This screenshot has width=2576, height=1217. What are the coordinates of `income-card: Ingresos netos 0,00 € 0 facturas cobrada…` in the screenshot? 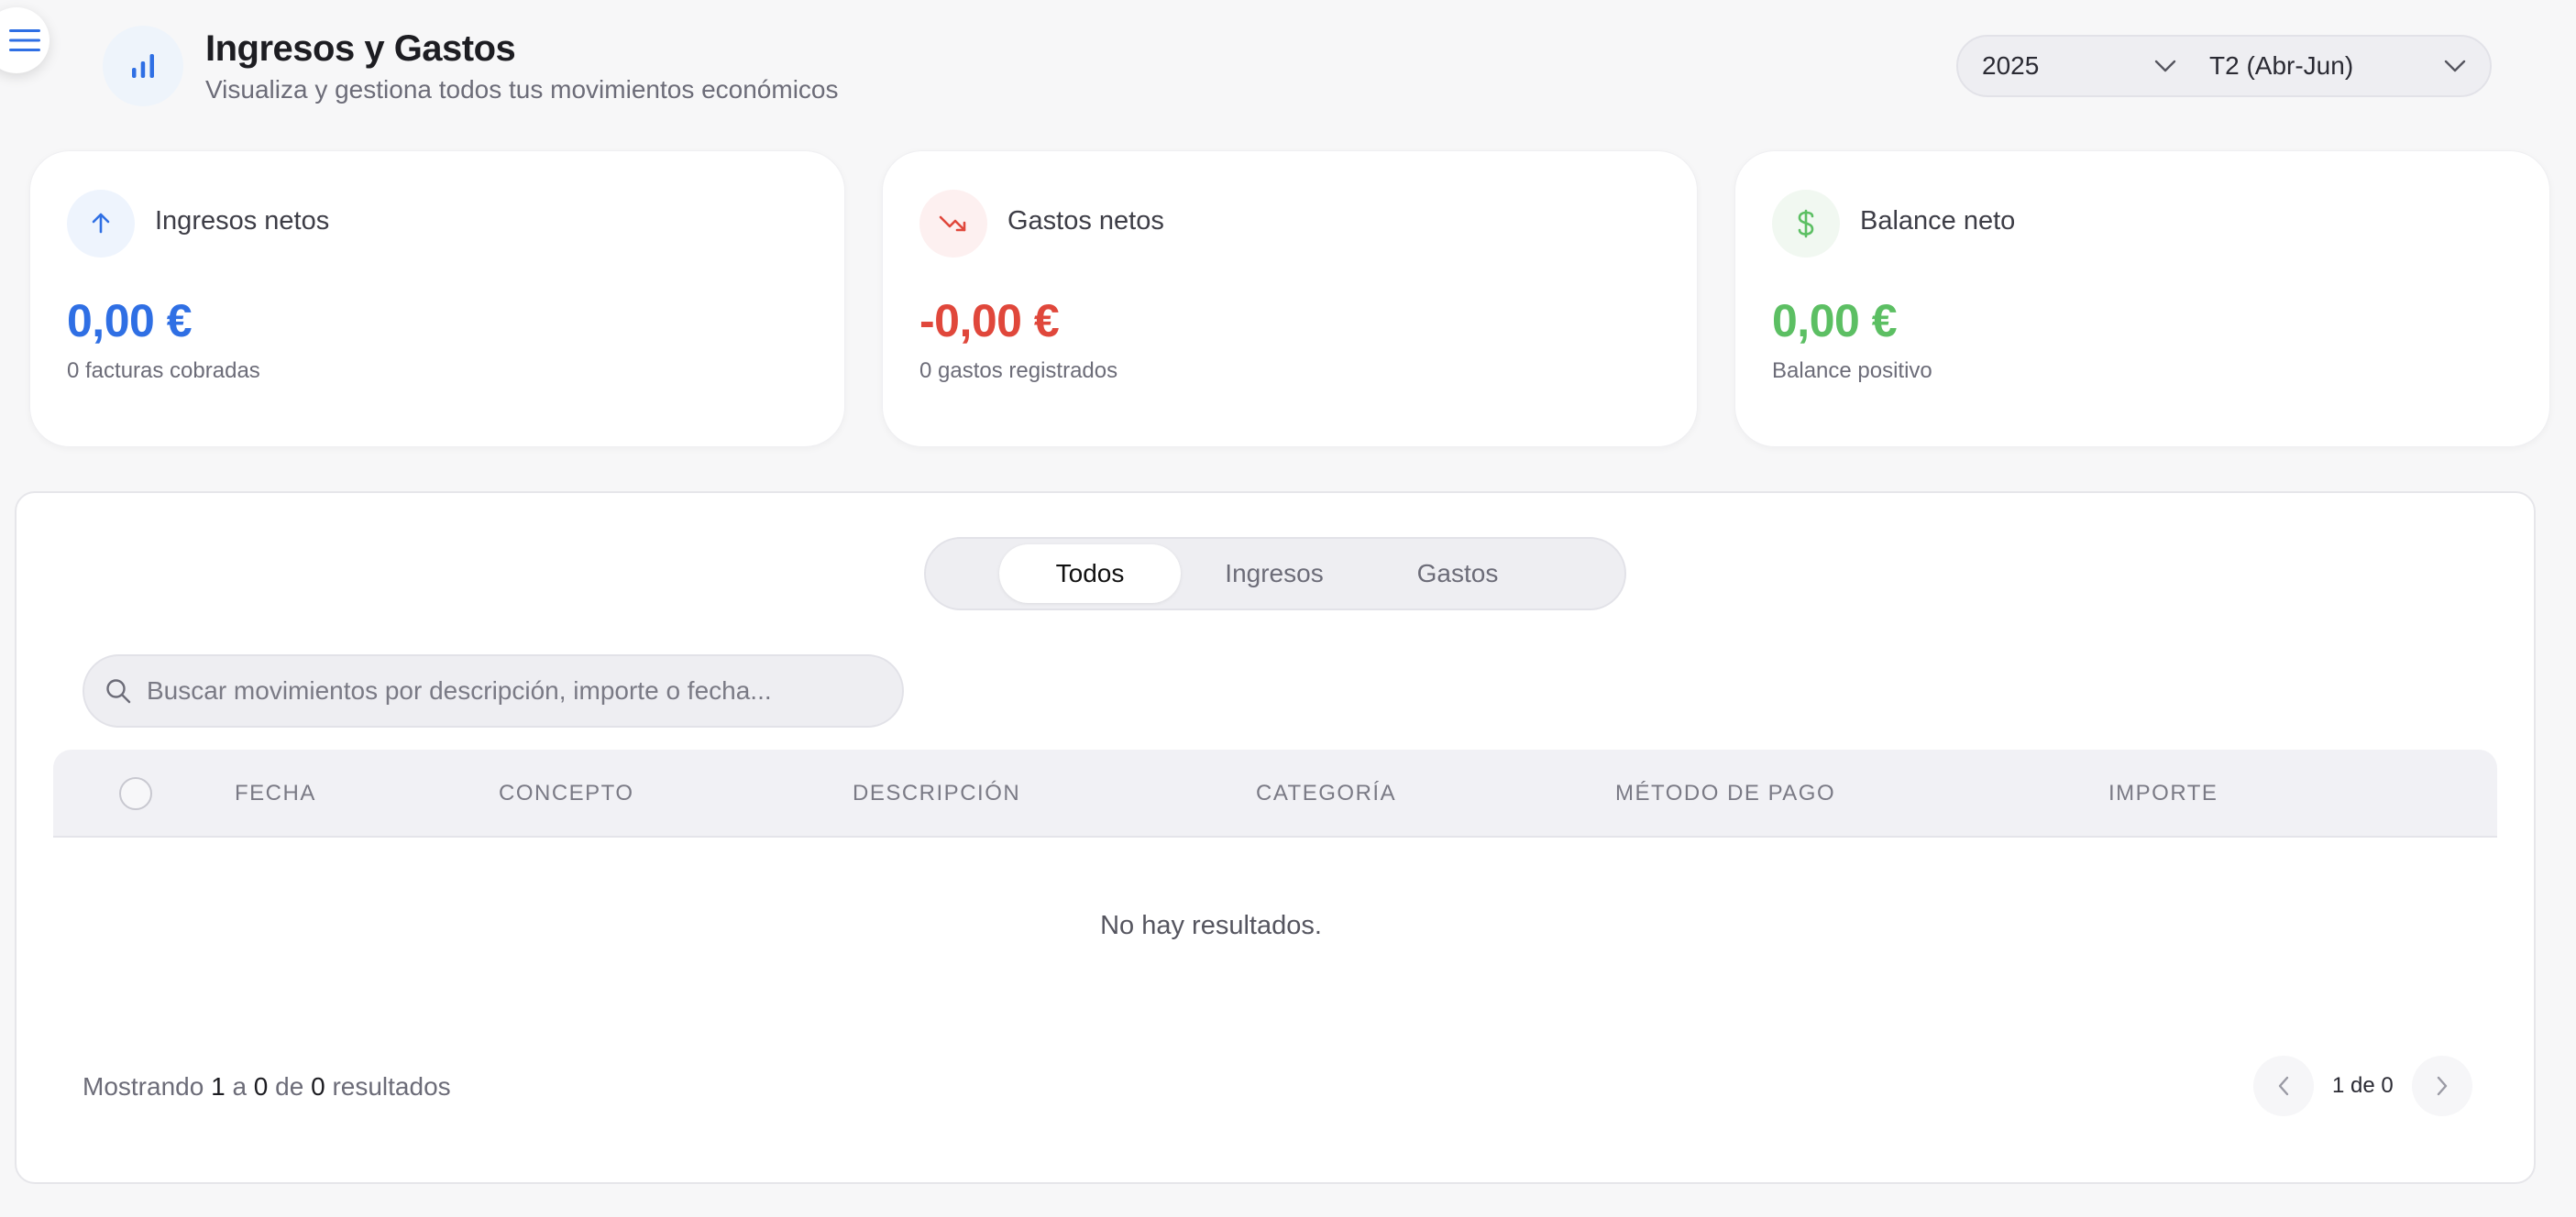 It's located at (437, 298).